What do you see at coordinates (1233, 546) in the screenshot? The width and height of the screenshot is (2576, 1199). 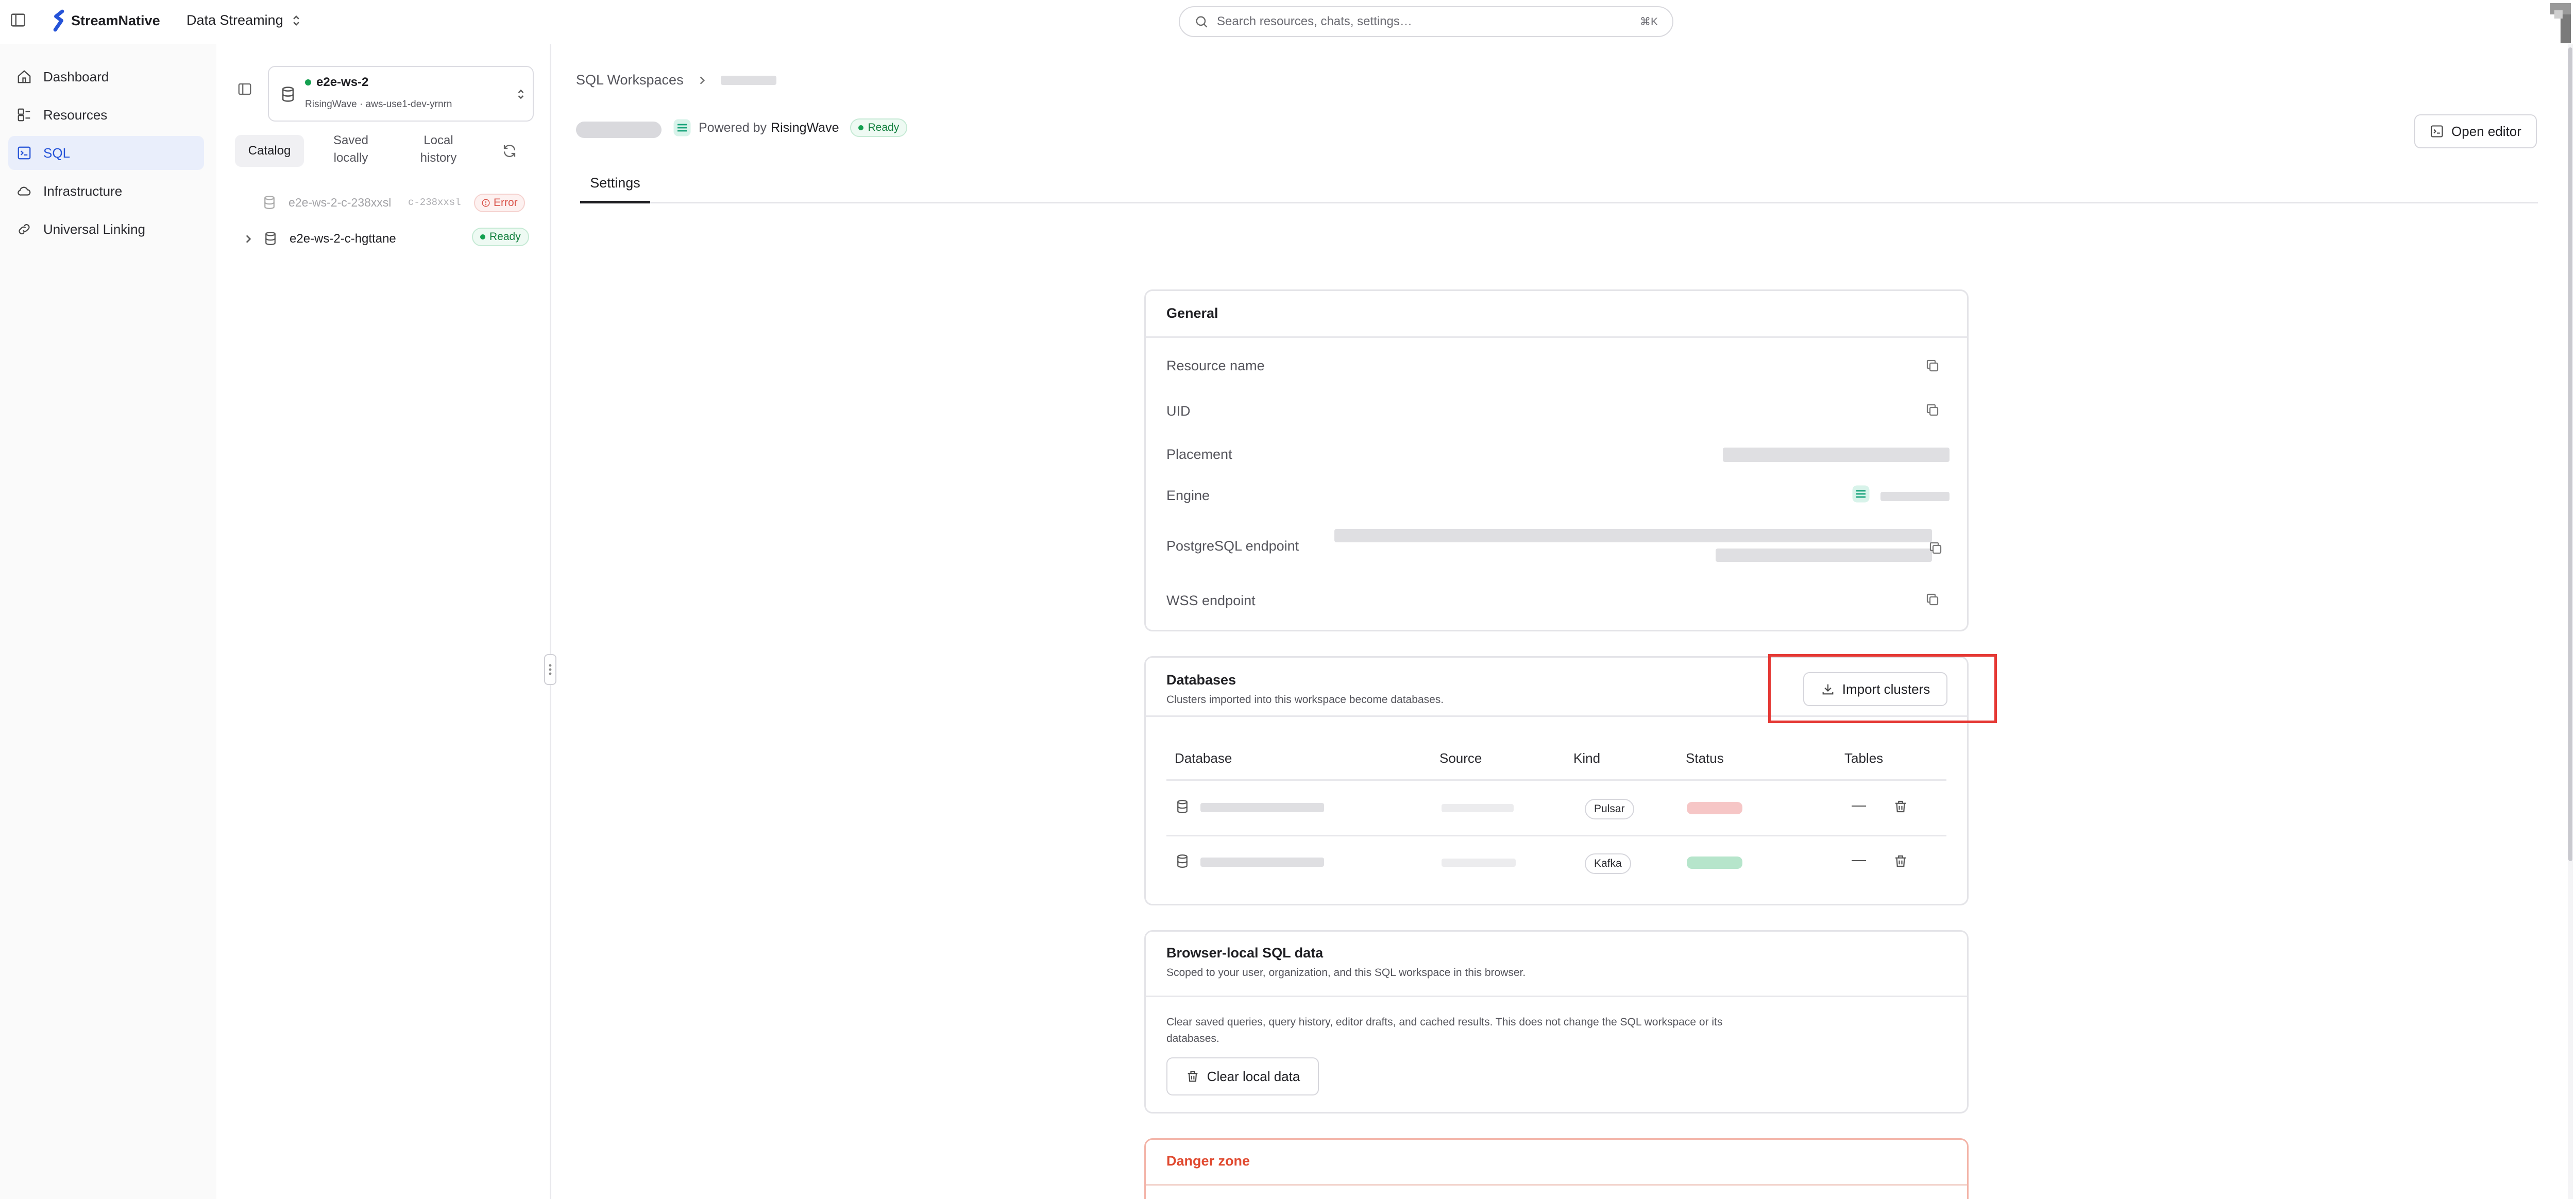 I see `field-postgresql-endpoint: PostgreSQL endpoint` at bounding box center [1233, 546].